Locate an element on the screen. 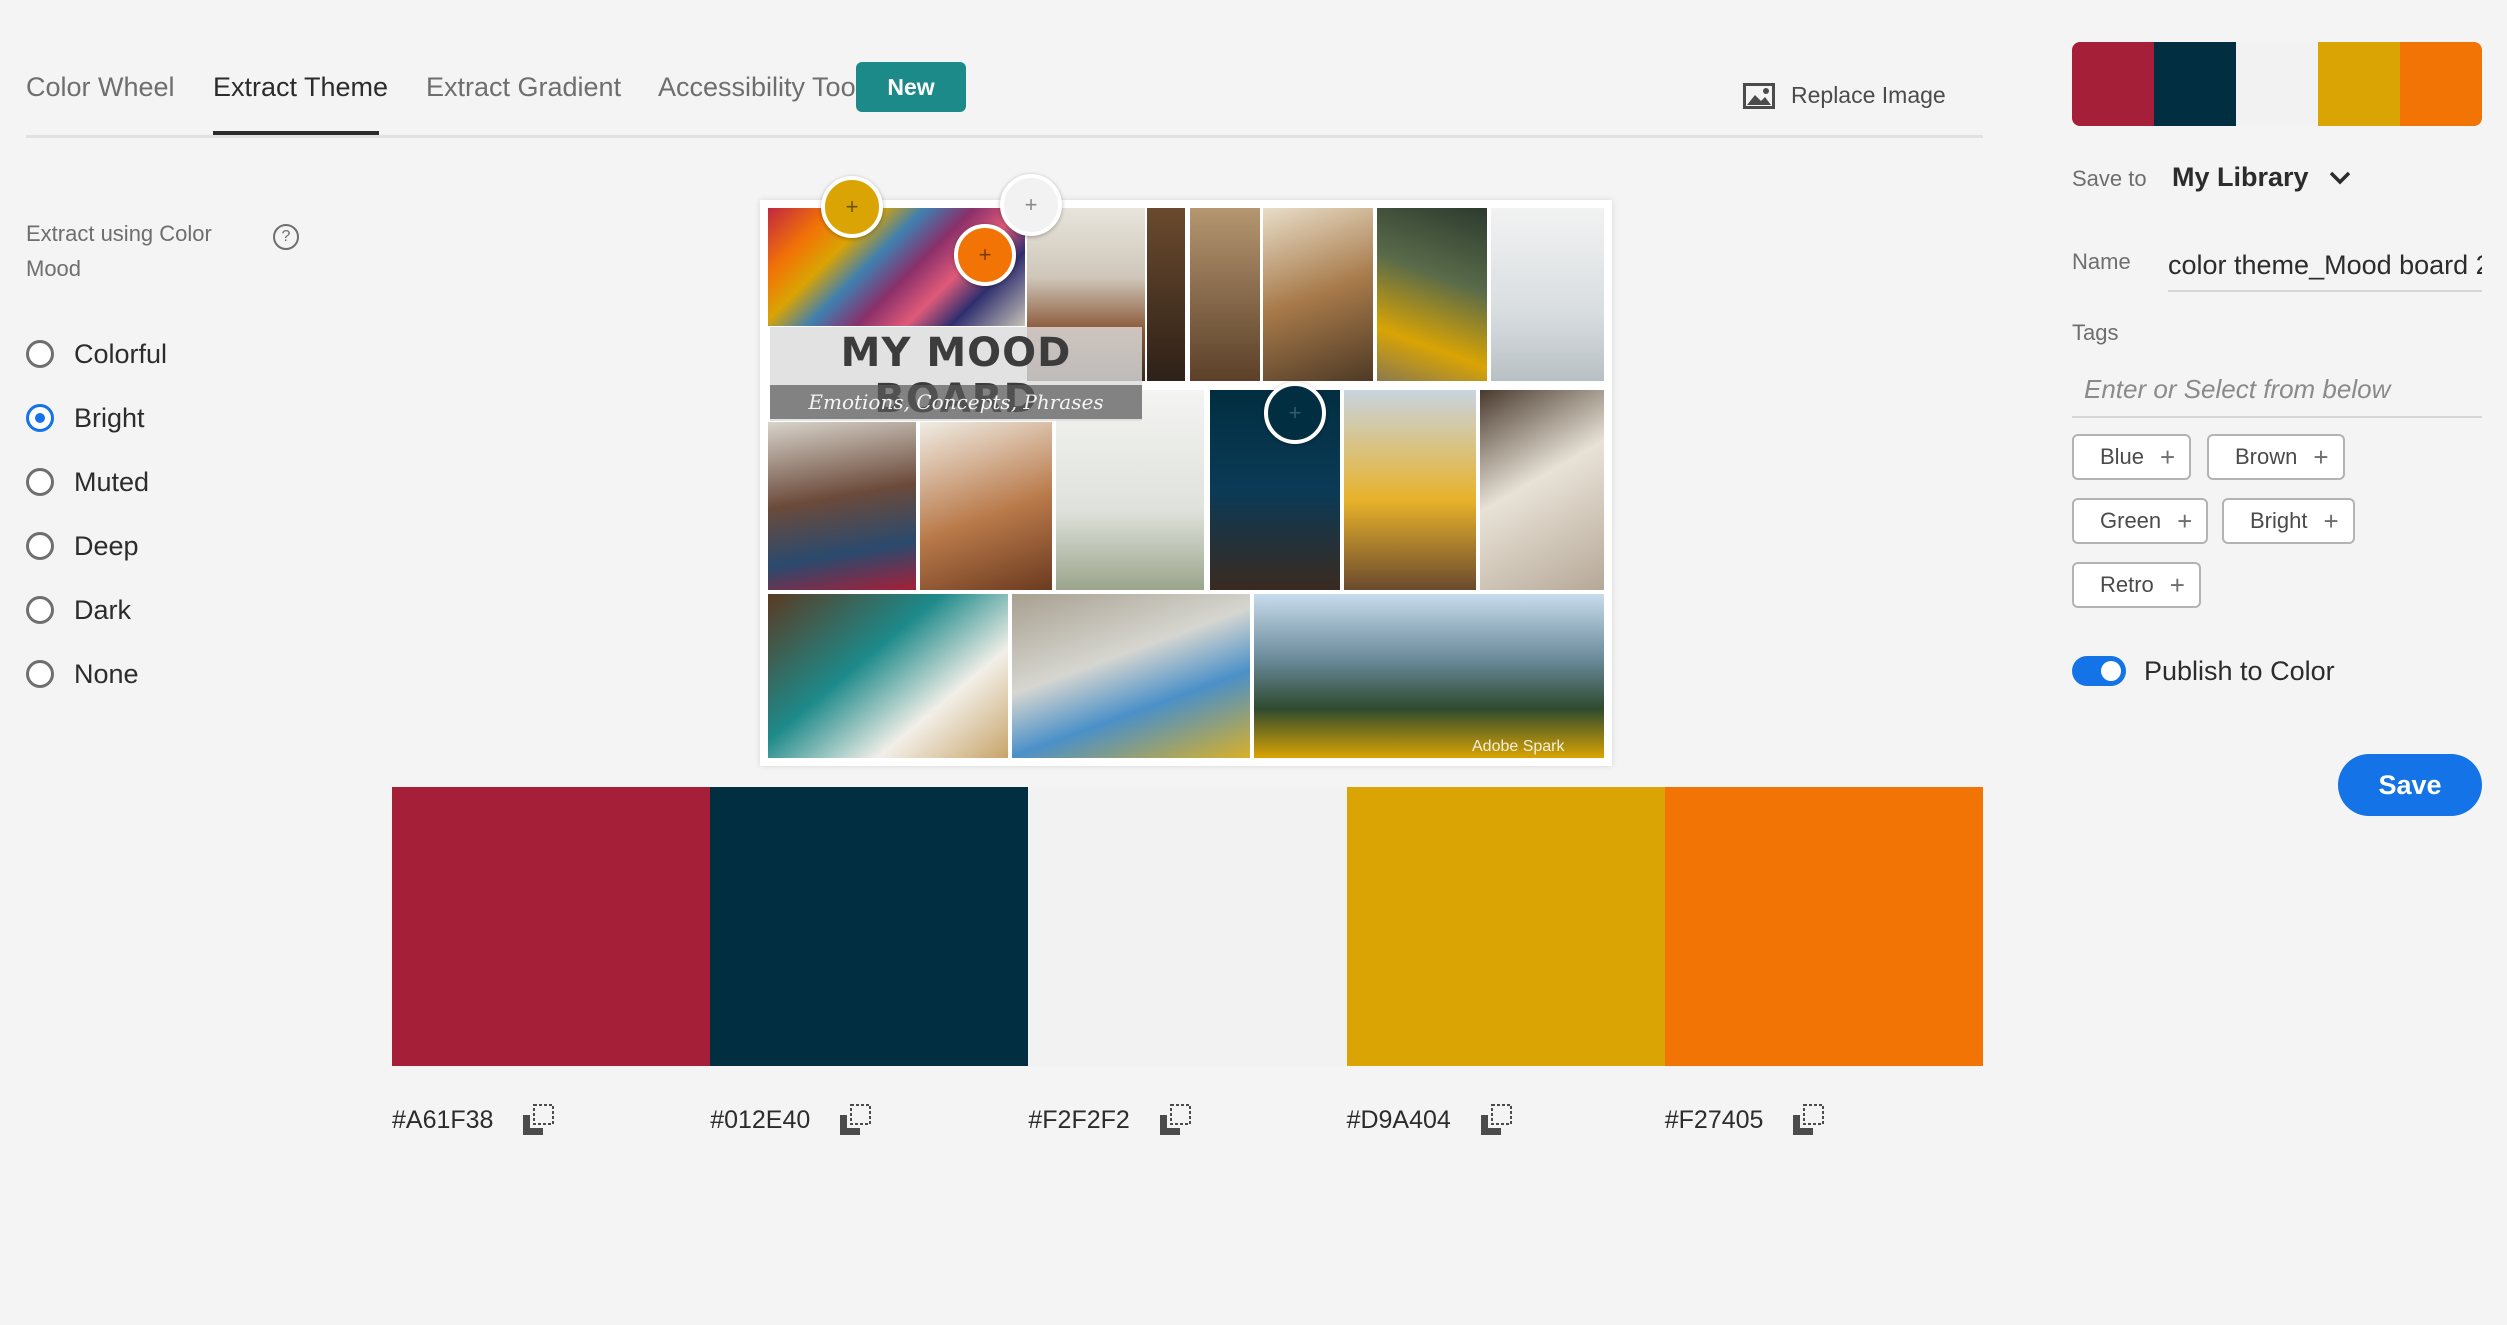 This screenshot has width=2507, height=1325. tag-blue: Blue + is located at coordinates (2132, 457).